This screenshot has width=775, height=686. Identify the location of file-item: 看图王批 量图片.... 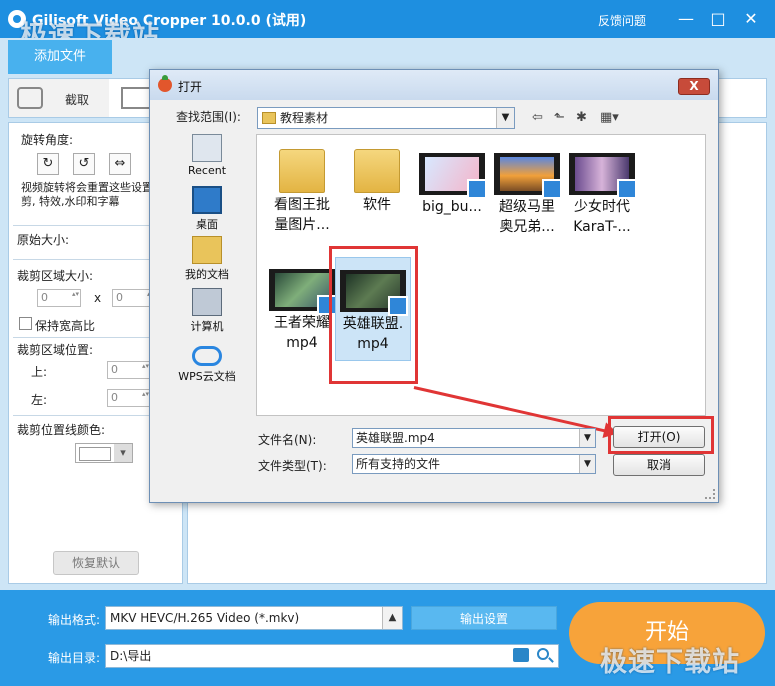
(302, 188).